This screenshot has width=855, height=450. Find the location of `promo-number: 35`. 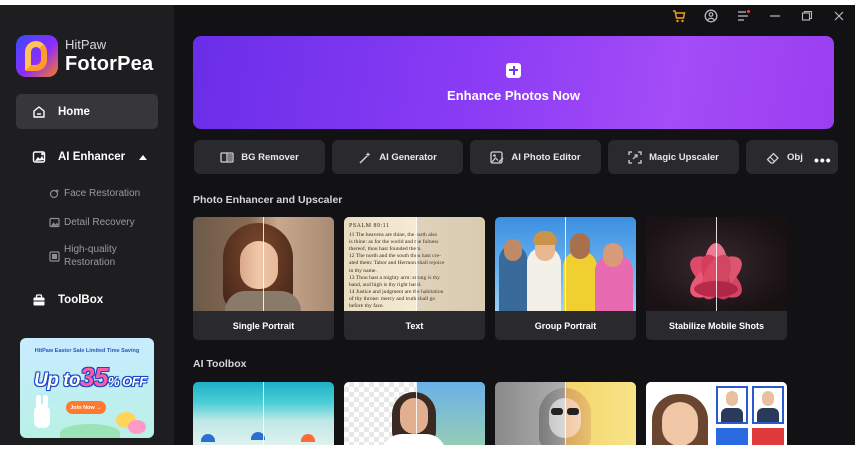

promo-number: 35 is located at coordinates (94, 377).